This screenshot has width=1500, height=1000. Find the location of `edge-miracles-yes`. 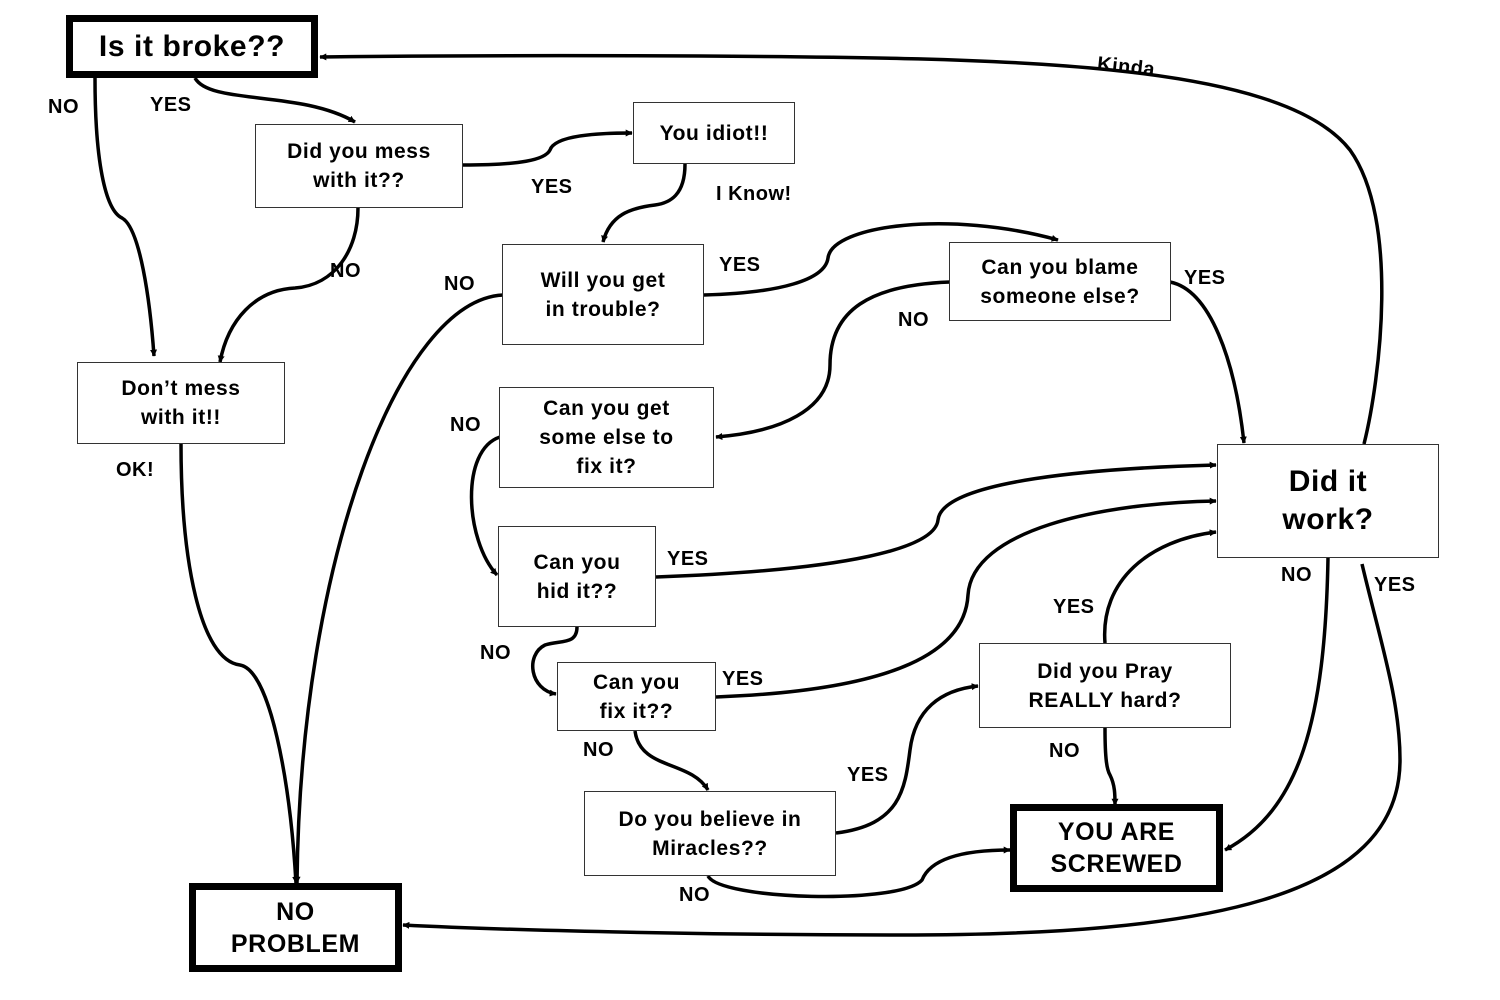

edge-miracles-yes is located at coordinates (907, 759).